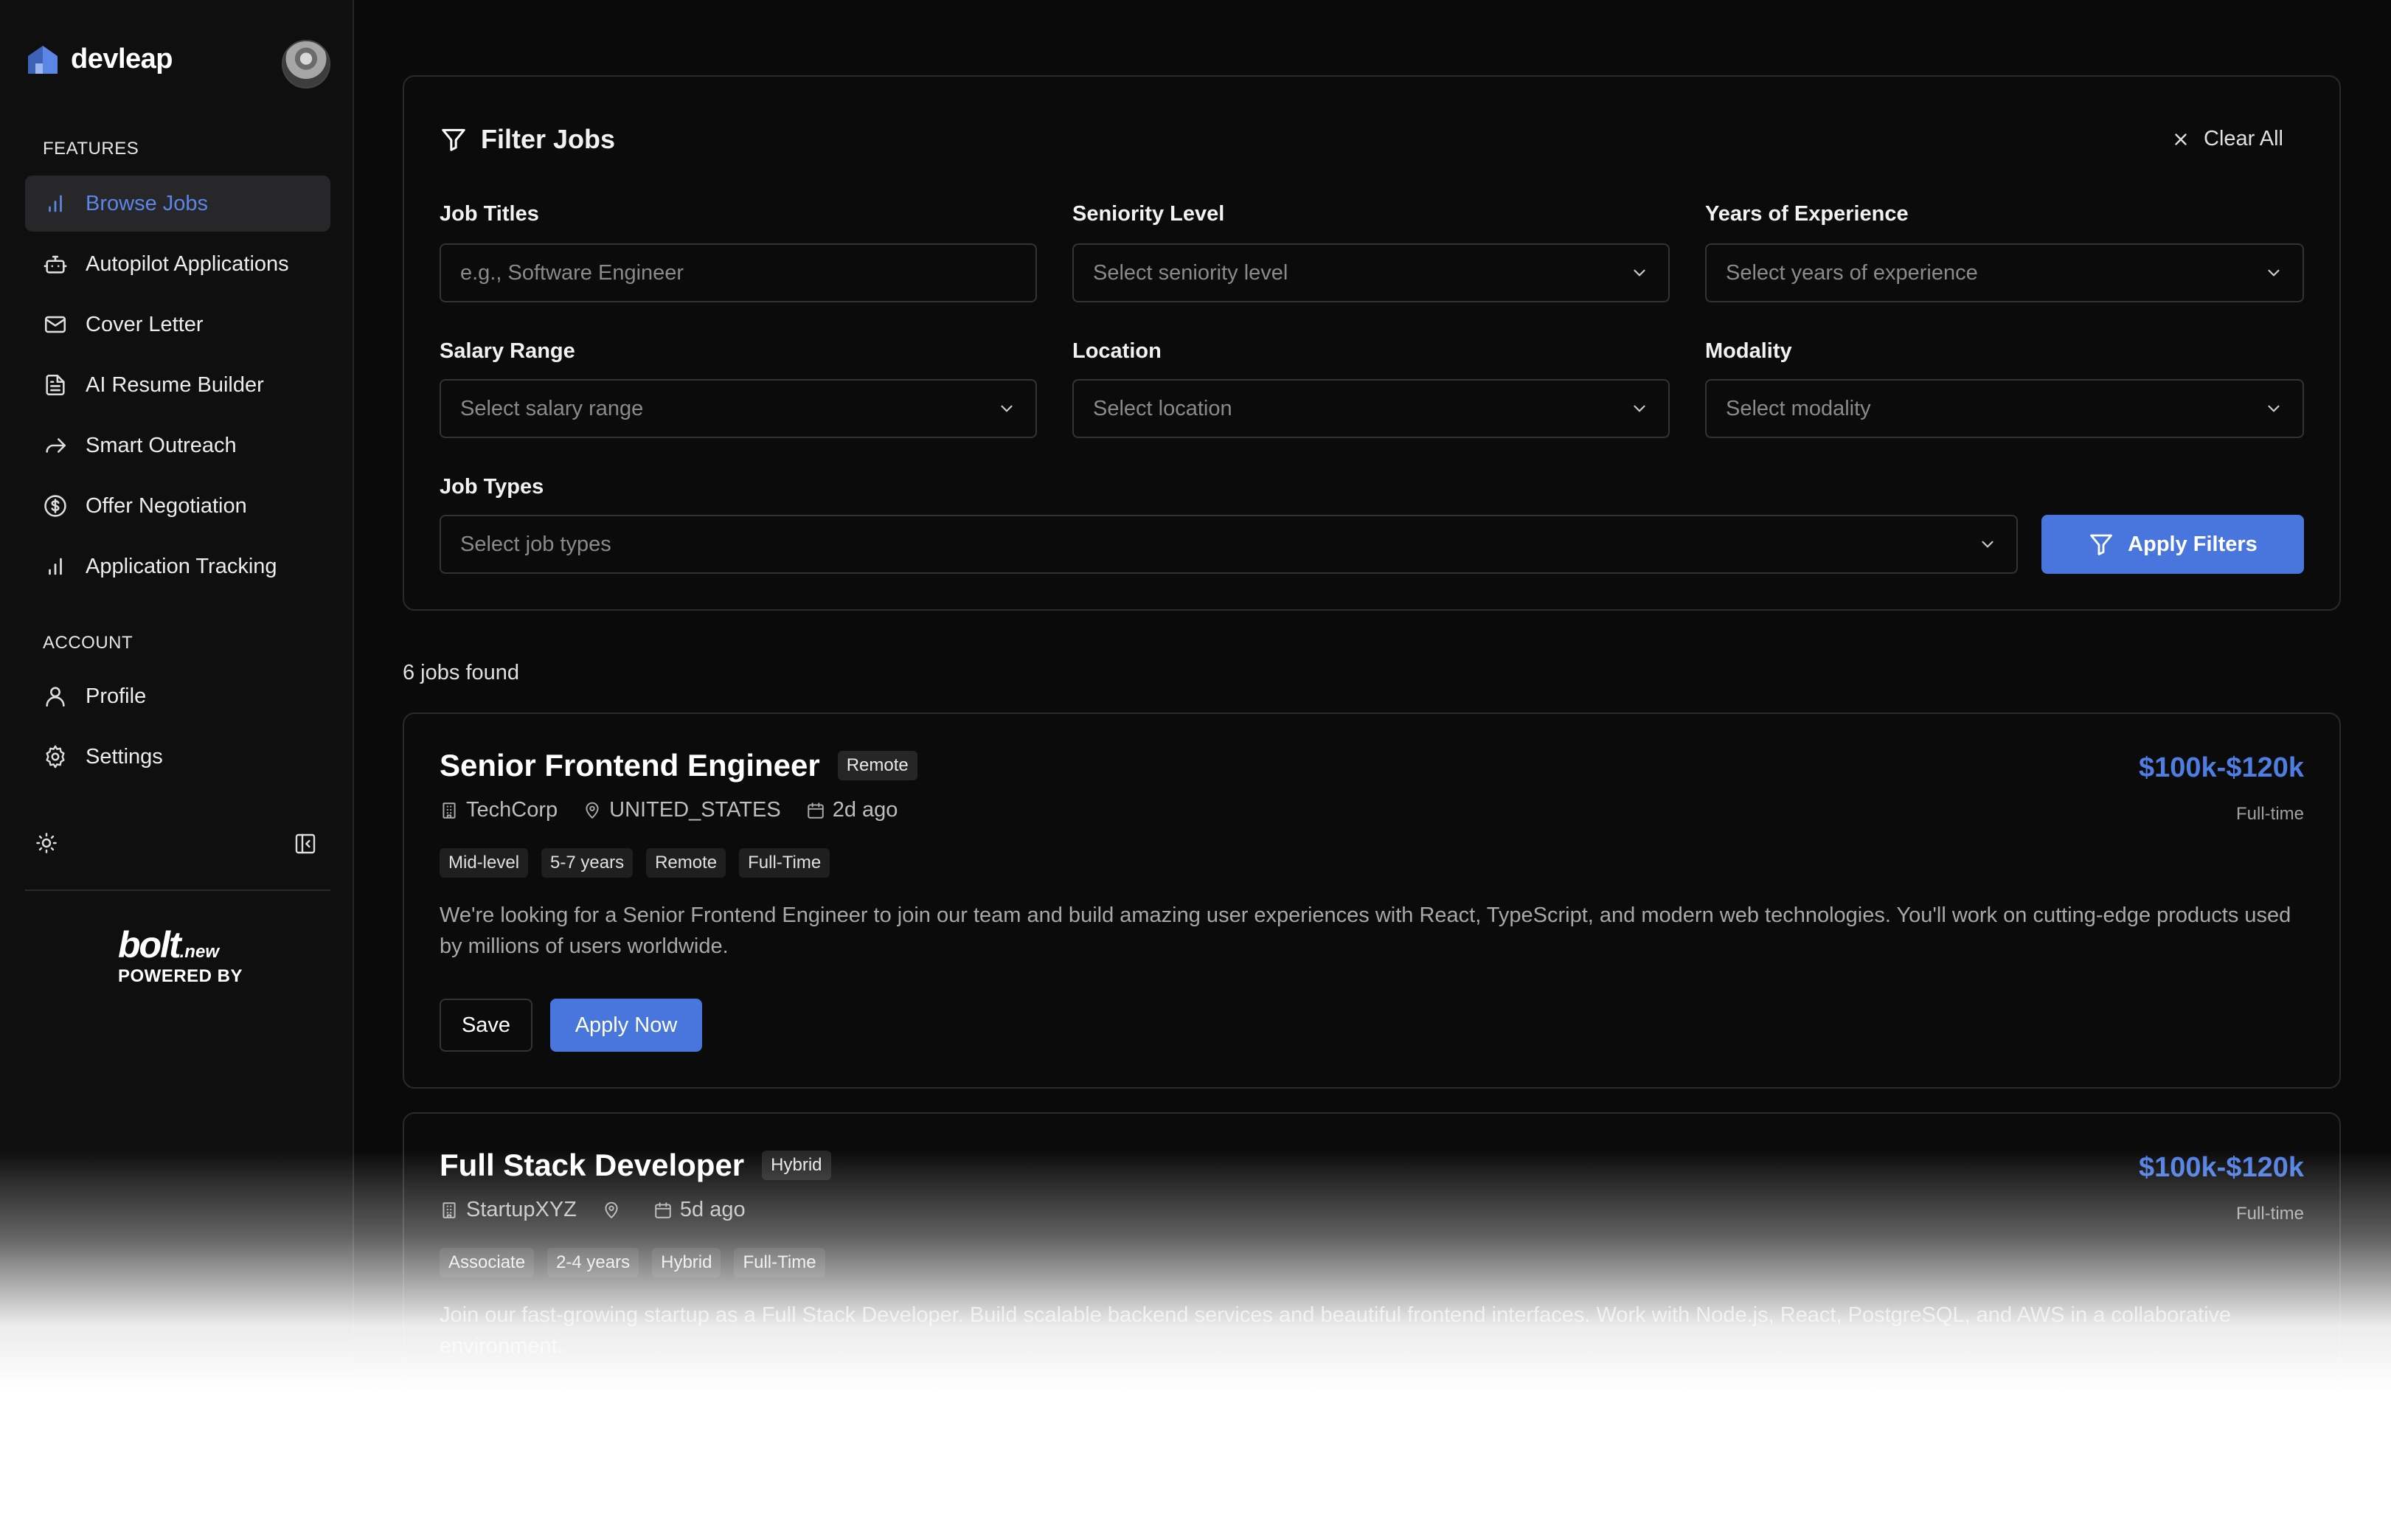  What do you see at coordinates (592, 810) in the screenshot?
I see `map-pin-icon` at bounding box center [592, 810].